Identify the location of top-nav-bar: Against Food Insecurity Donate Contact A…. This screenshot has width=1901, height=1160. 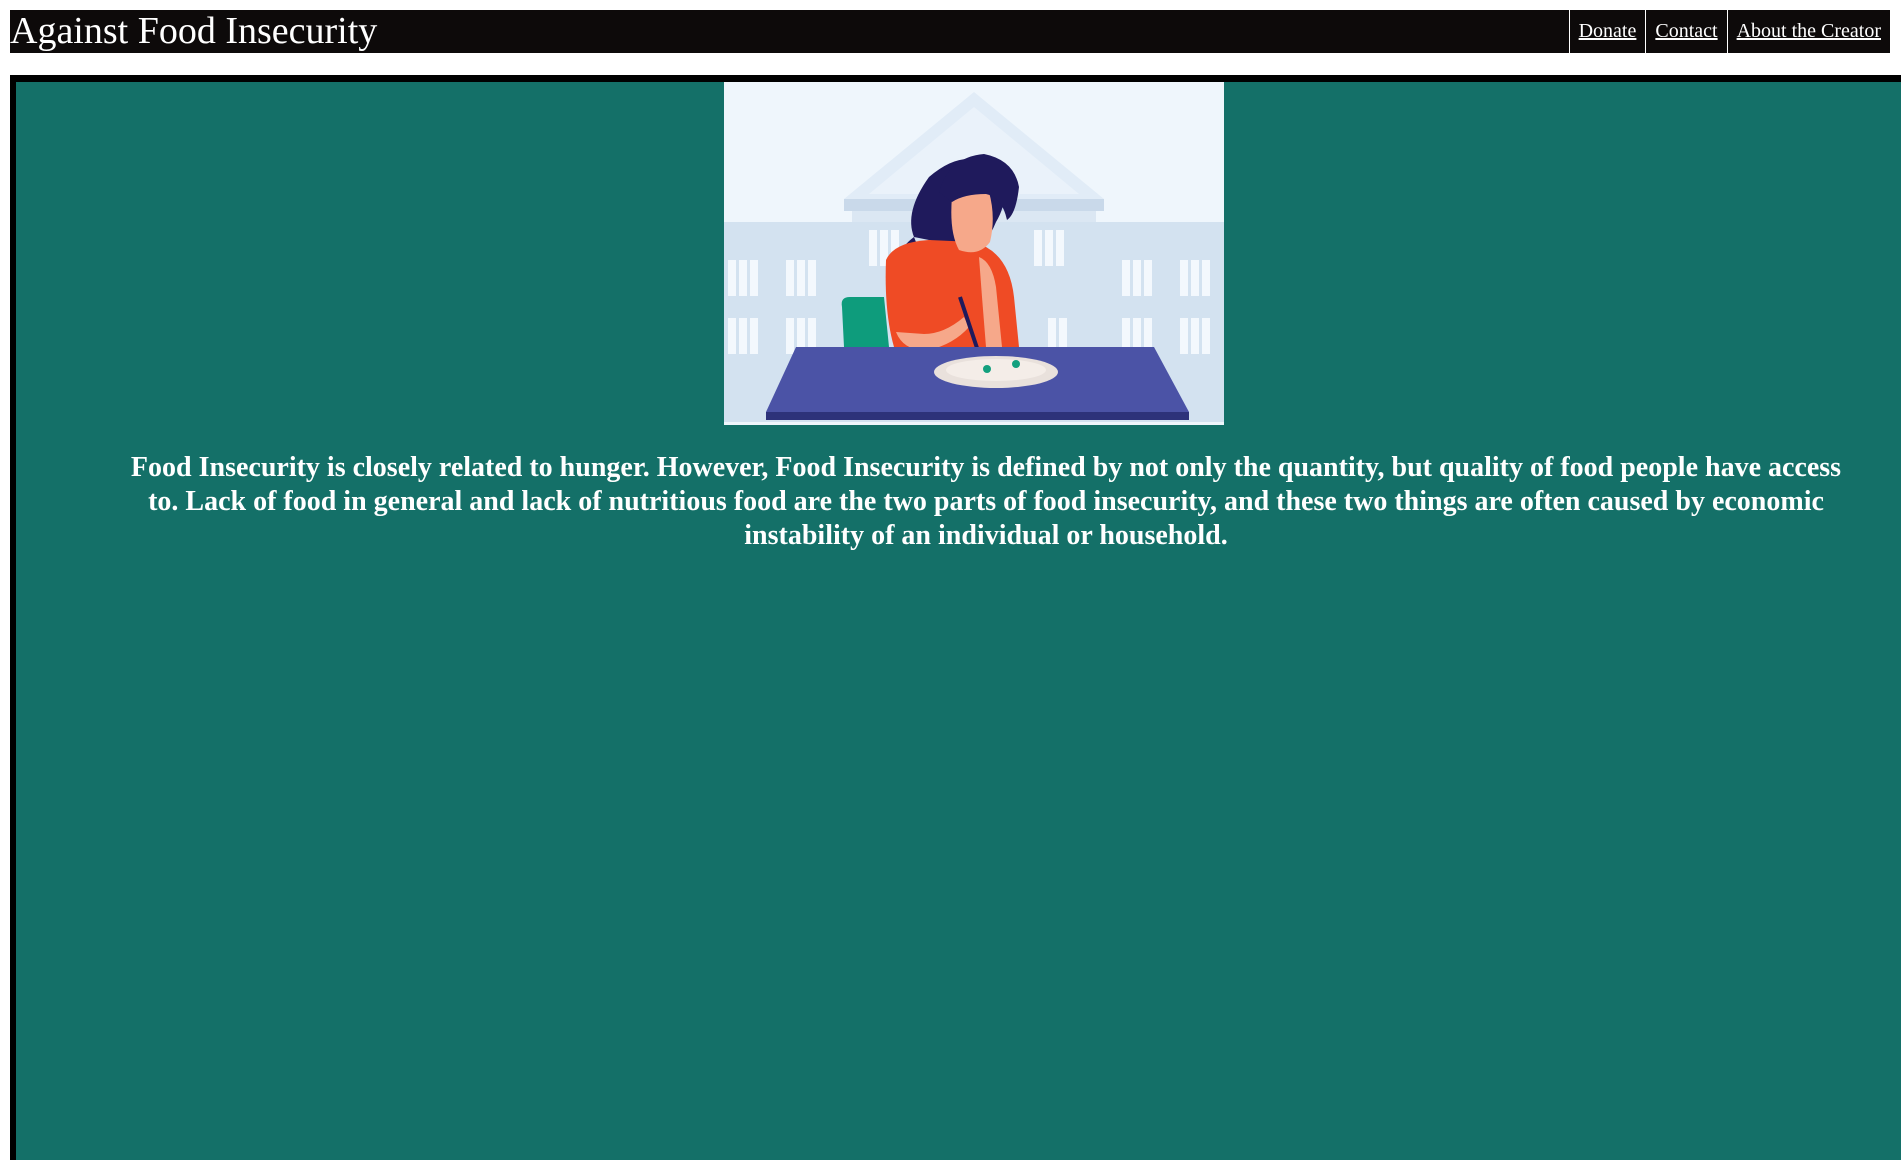
(950, 31).